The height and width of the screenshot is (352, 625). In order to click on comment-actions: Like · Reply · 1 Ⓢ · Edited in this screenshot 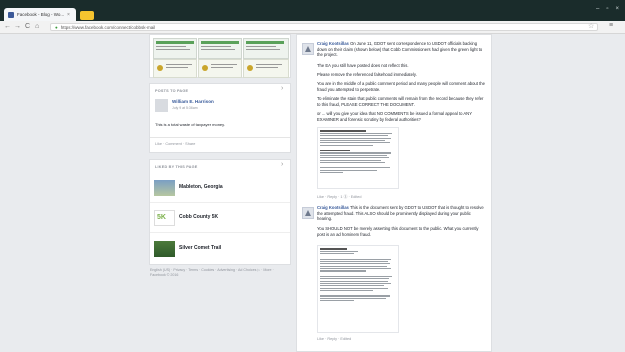, I will do `click(339, 197)`.